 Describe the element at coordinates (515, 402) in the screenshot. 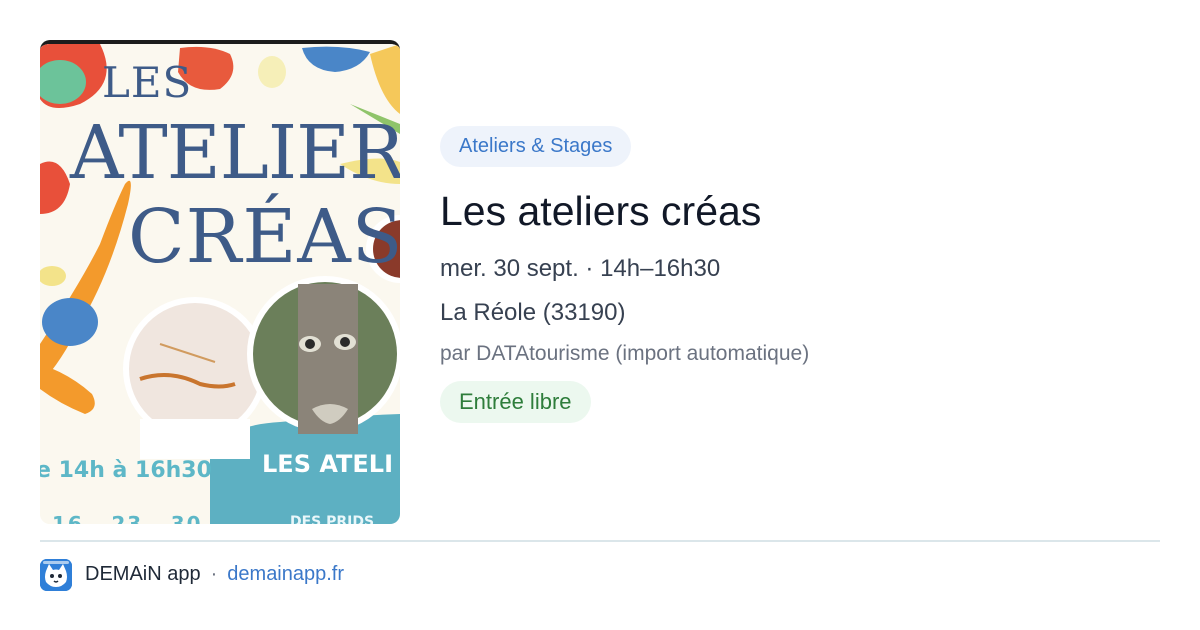

I see `price-badge: Entrée libre` at that location.